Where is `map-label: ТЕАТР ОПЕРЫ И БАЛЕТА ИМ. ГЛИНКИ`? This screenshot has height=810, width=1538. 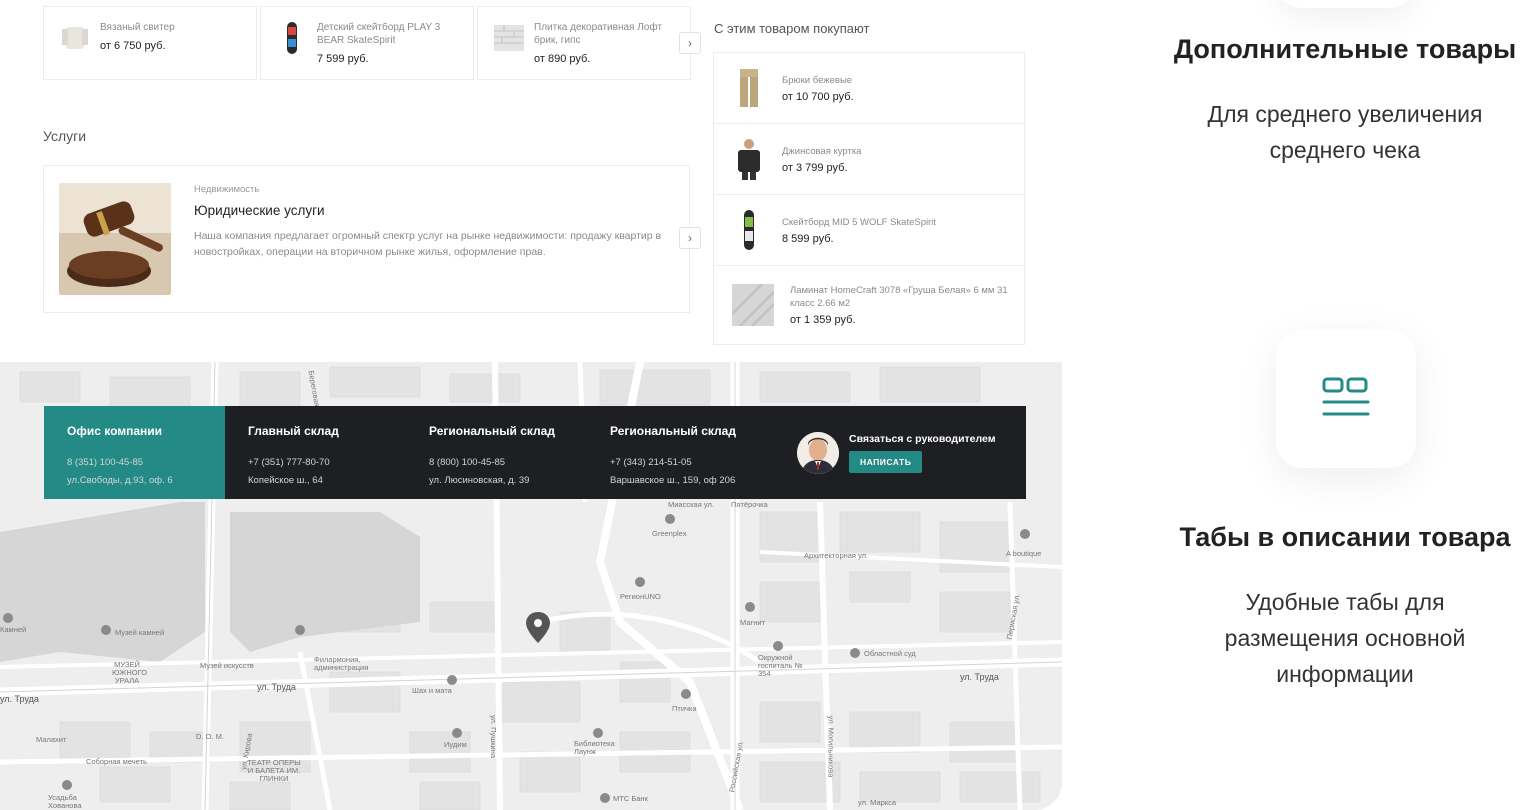 map-label: ТЕАТР ОПЕРЫ И БАЛЕТА ИМ. ГЛИНКИ is located at coordinates (274, 770).